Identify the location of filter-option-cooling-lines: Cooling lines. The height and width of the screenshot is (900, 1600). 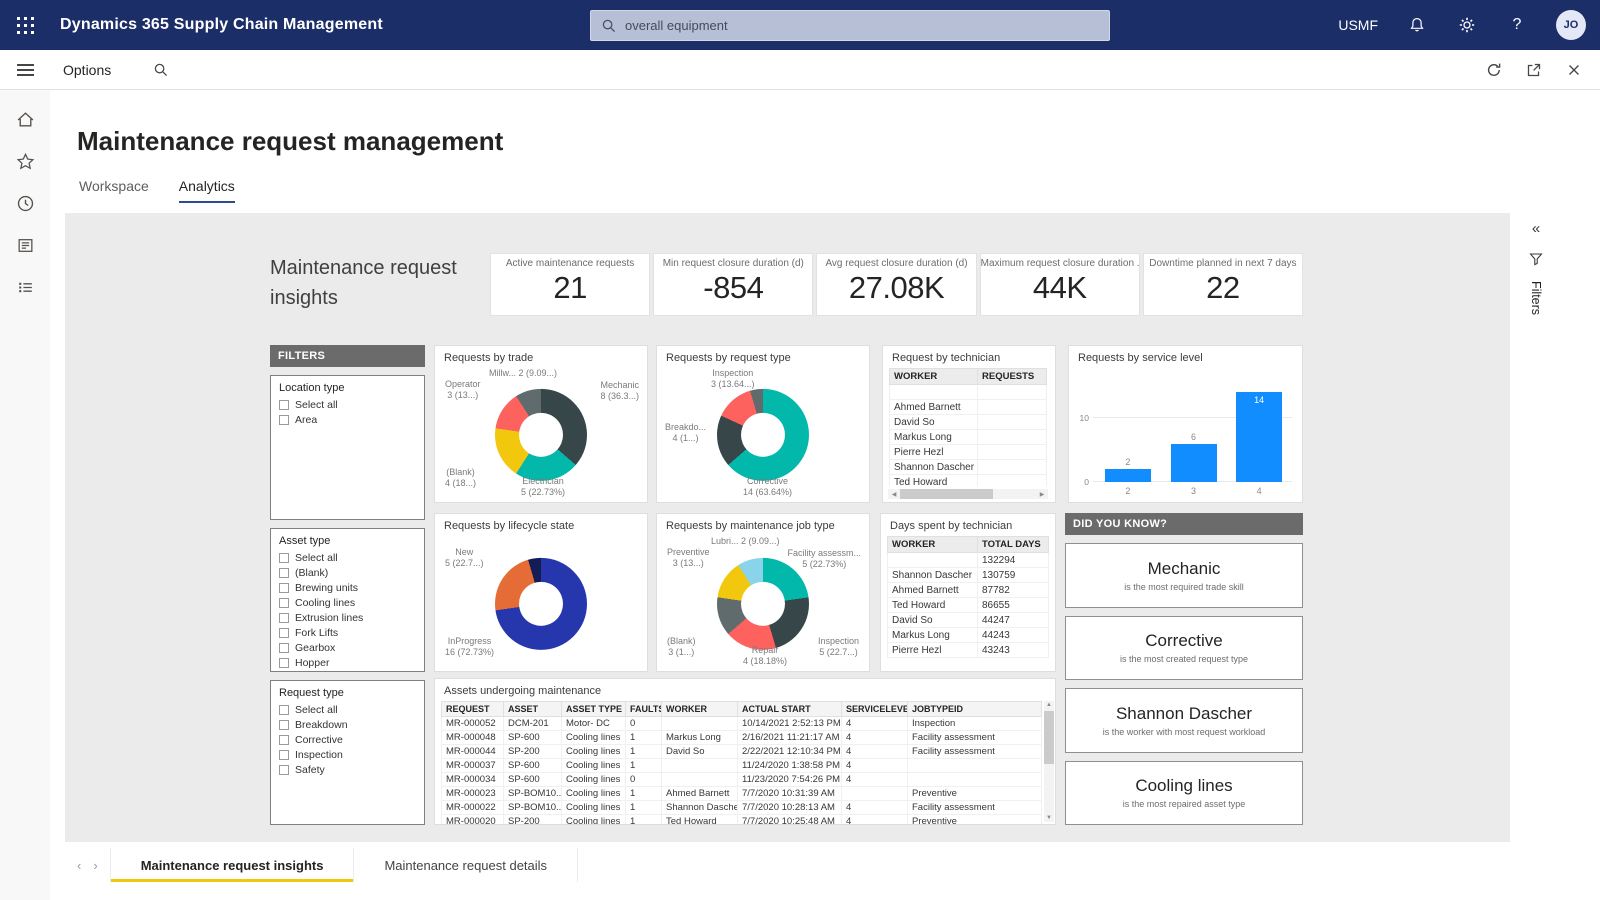
(347, 603).